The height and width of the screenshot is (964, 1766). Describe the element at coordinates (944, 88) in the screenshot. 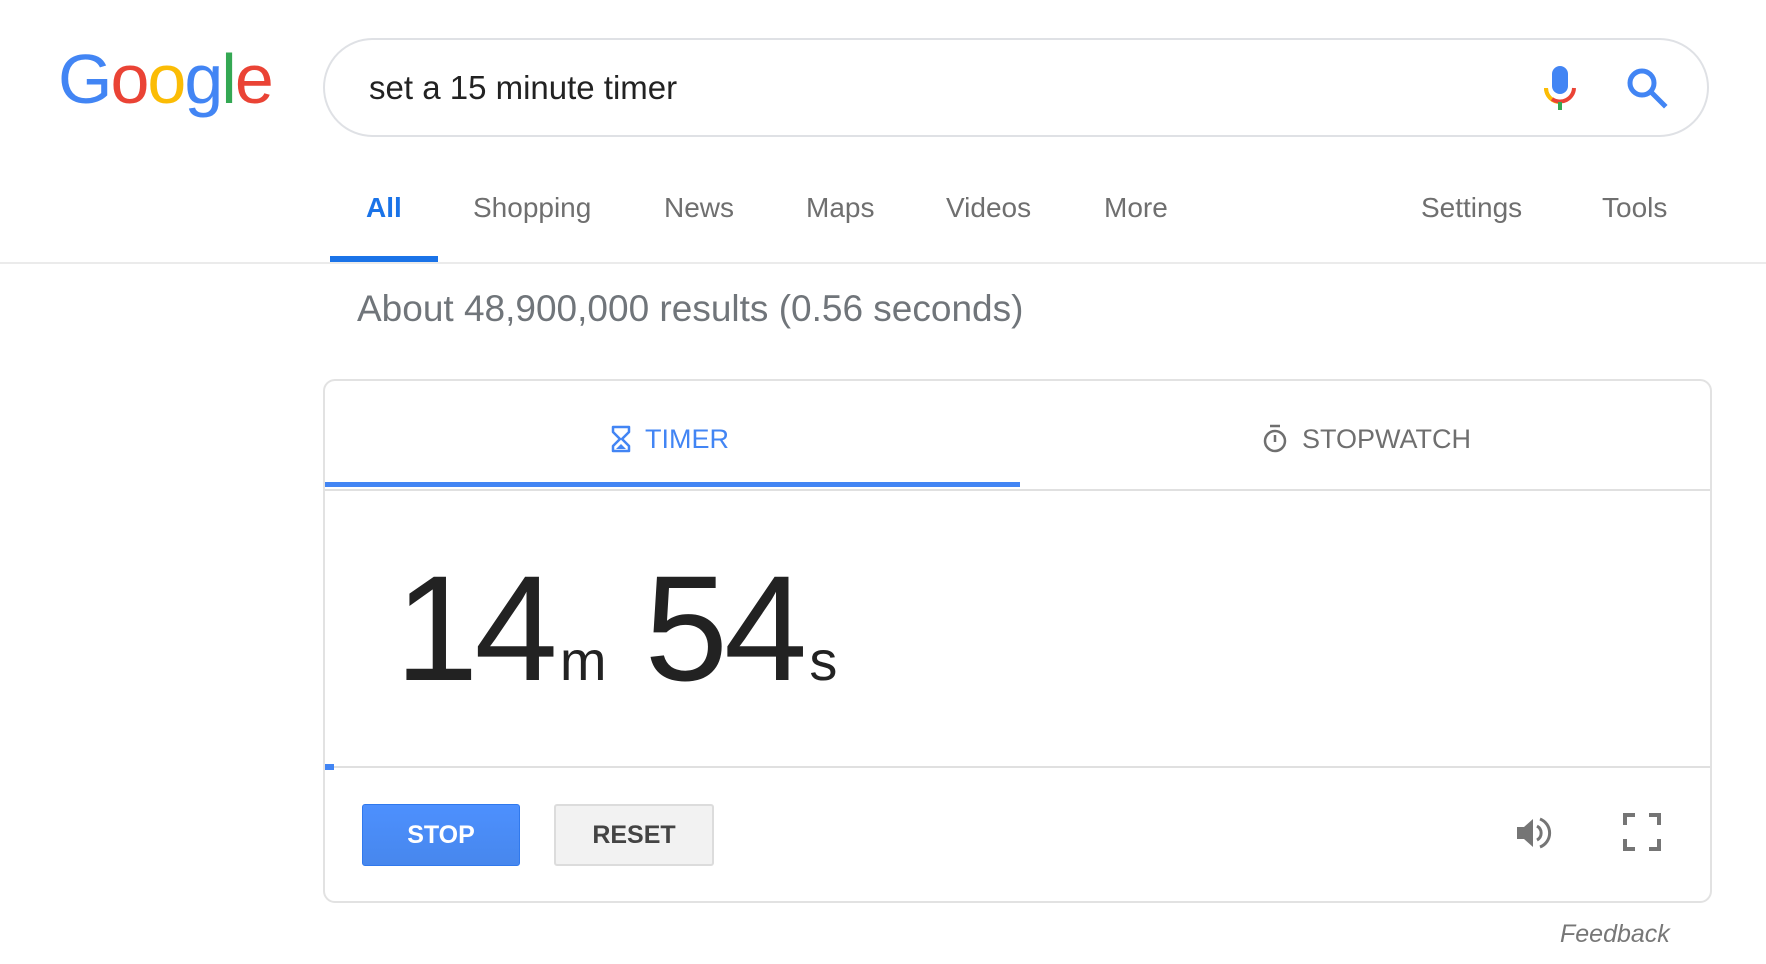

I see `search-input` at that location.